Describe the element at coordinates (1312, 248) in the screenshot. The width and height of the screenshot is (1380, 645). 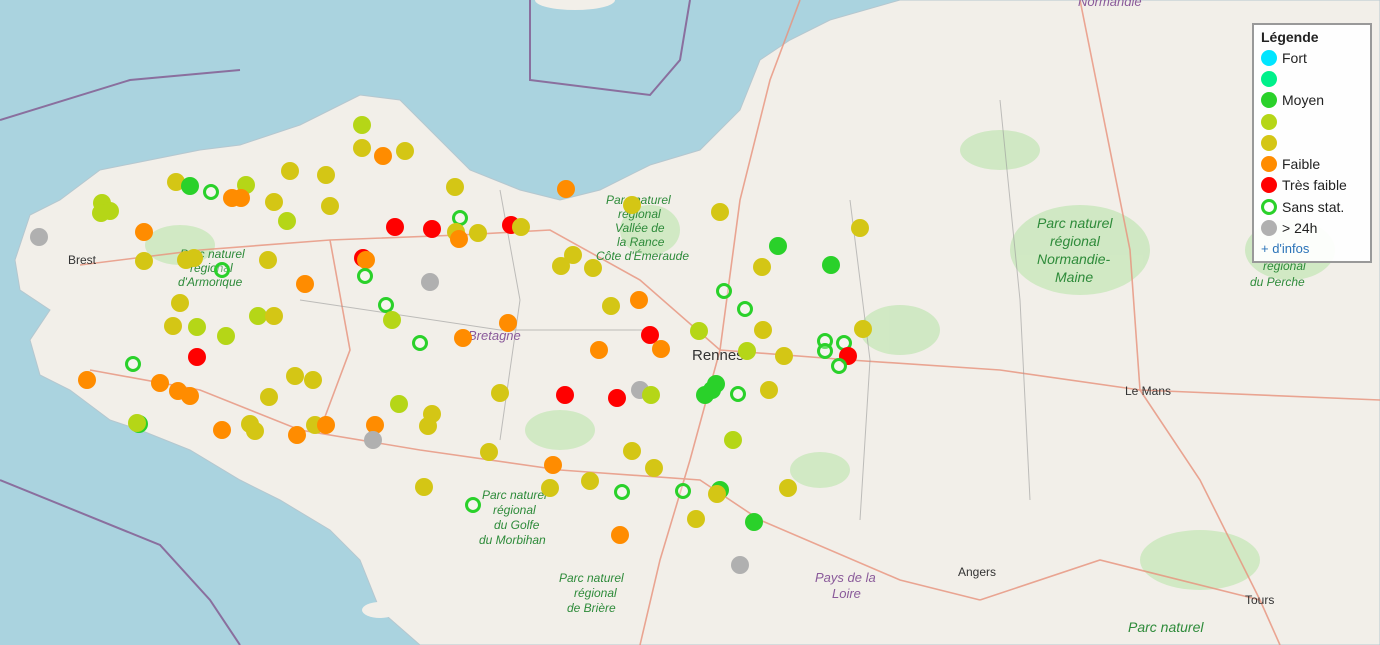
I see `more-info-link: + d'infos` at that location.